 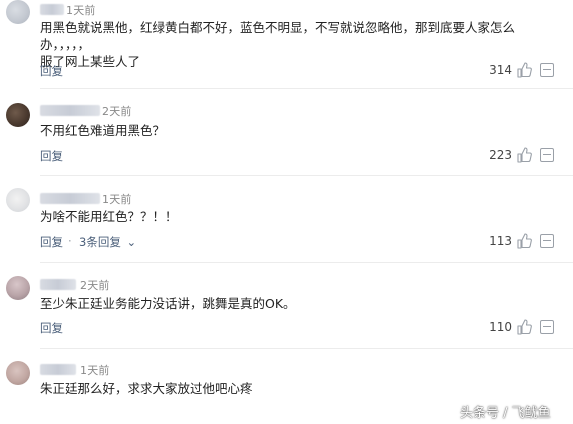 What do you see at coordinates (300, 388) in the screenshot?
I see `comment-text: 朱正廷那么好，求求大家放过他吧心疼` at bounding box center [300, 388].